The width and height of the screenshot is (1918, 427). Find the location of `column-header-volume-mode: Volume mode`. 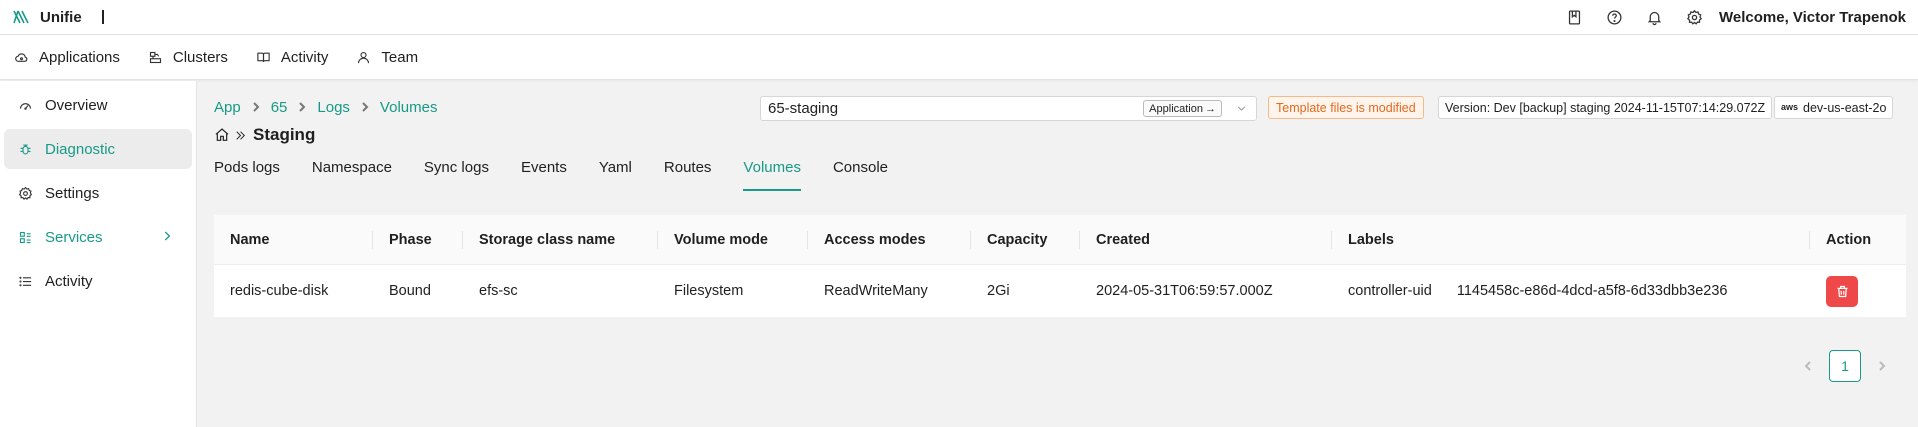

column-header-volume-mode: Volume mode is located at coordinates (733, 239).